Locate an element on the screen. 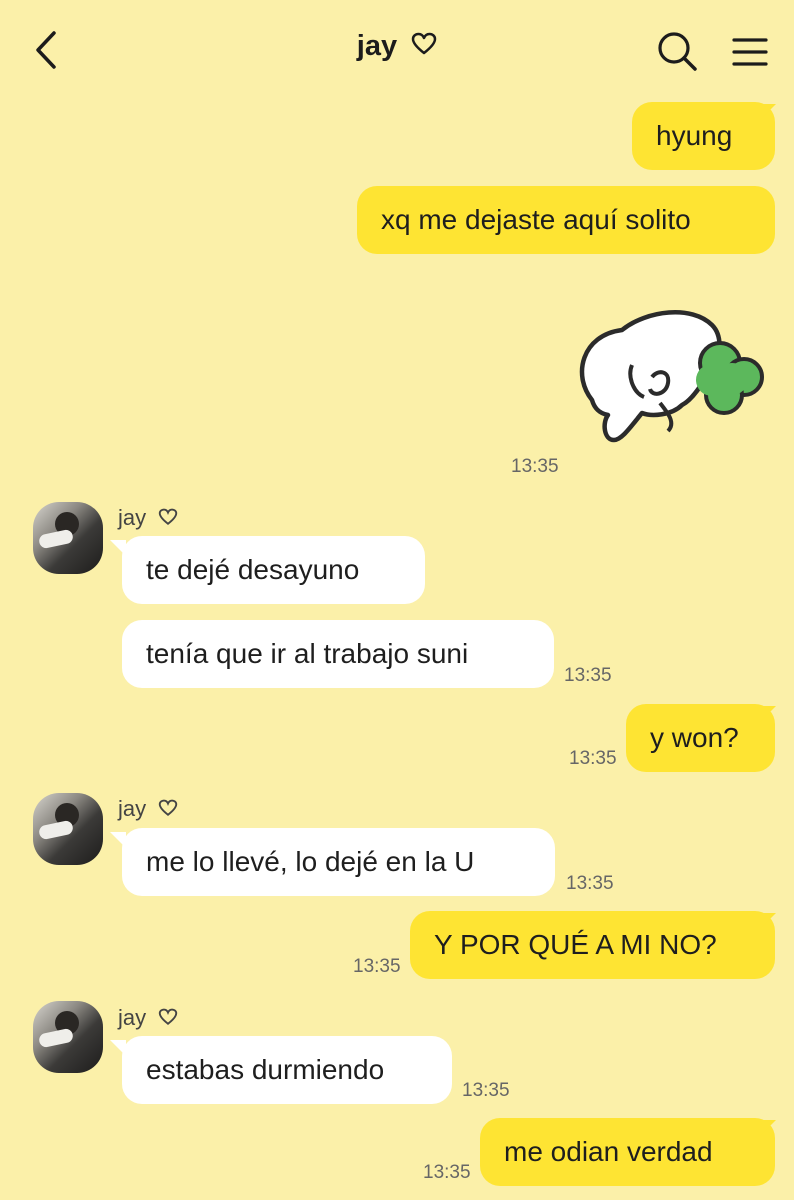 This screenshot has height=1200, width=794. search-button is located at coordinates (677, 51).